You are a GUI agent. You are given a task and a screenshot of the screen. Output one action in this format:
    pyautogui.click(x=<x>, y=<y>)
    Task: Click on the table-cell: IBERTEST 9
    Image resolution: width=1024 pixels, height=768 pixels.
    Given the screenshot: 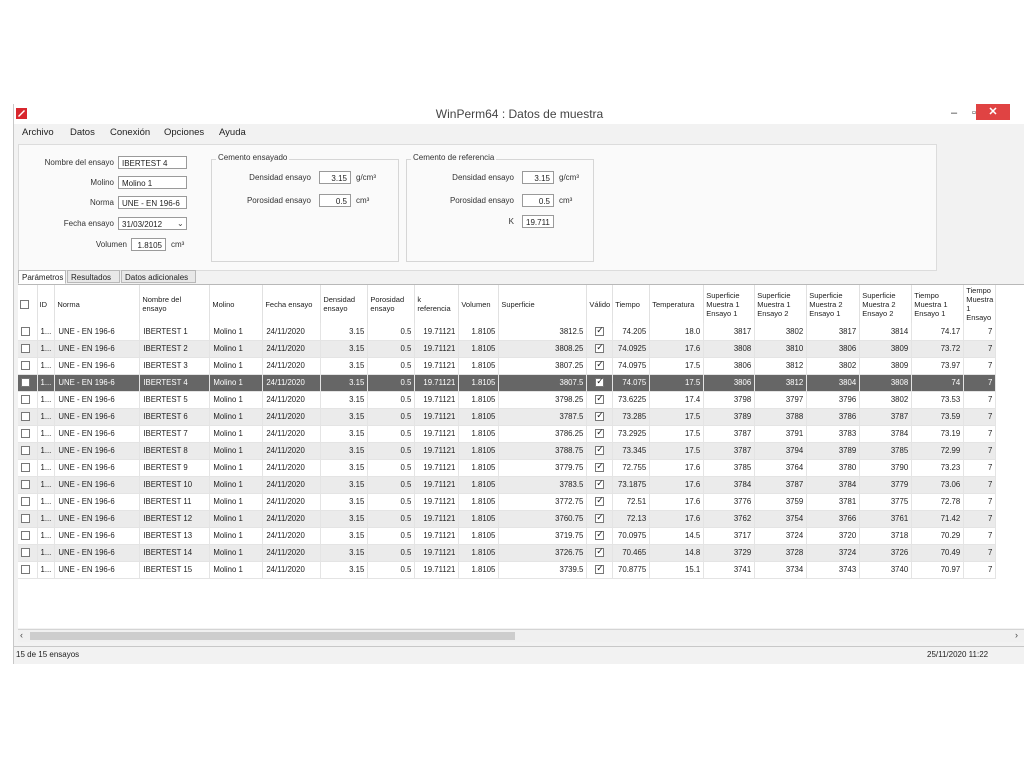 What is the action you would take?
    pyautogui.click(x=175, y=468)
    